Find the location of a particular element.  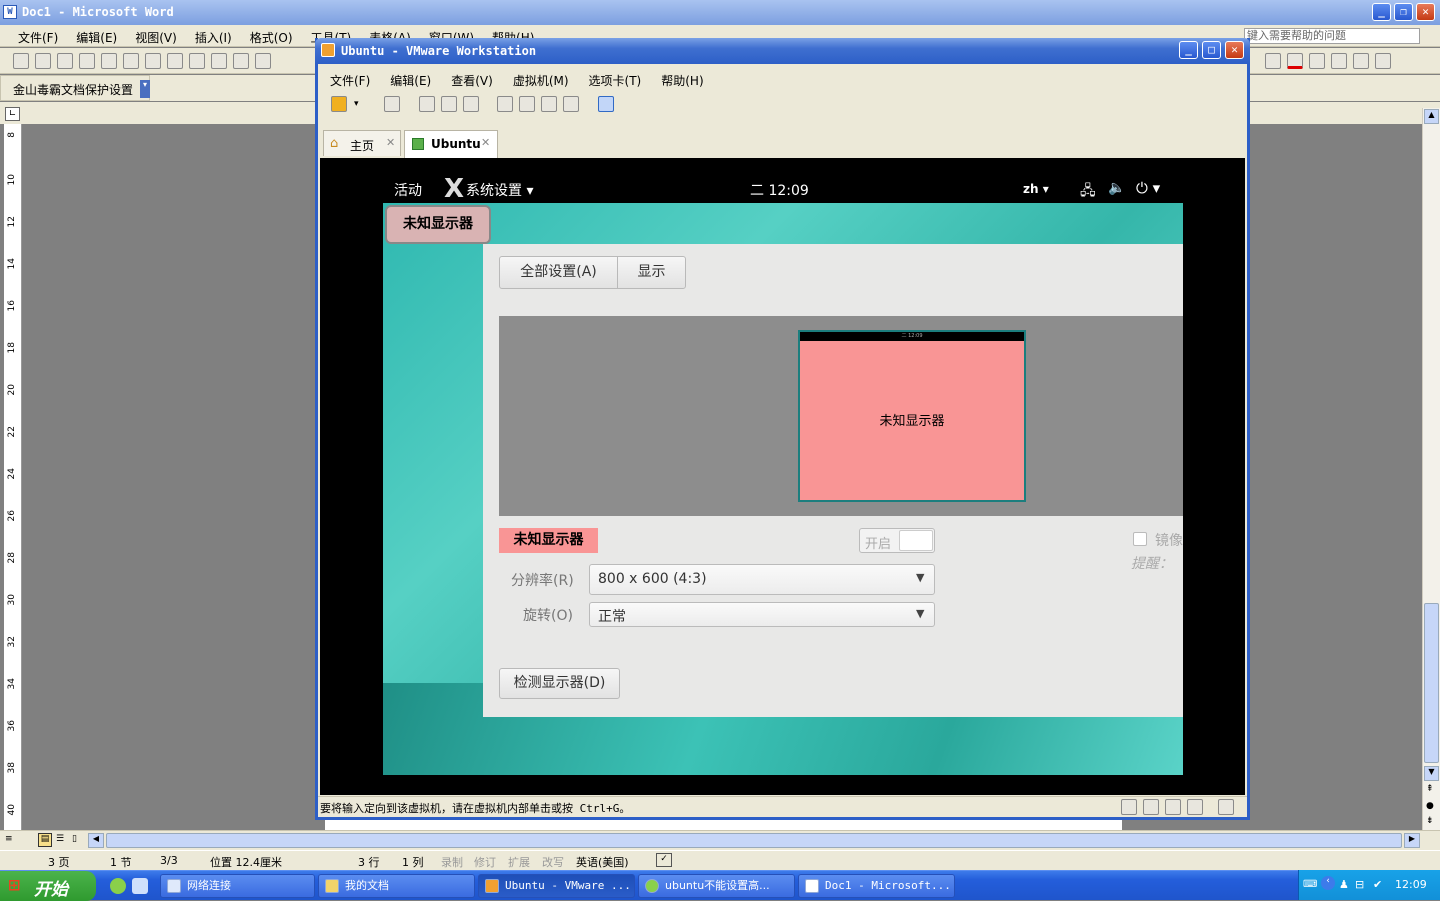

app-menu: 系统设置 ▾ is located at coordinates (499, 190).